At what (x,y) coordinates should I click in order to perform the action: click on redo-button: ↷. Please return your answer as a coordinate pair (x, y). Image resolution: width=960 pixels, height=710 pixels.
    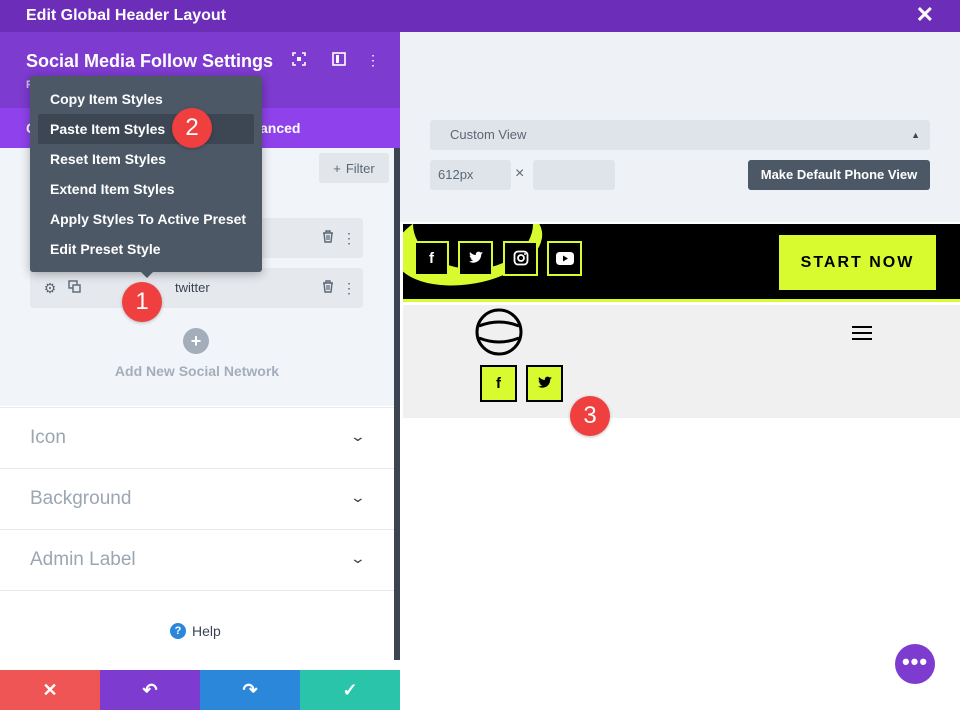
    Looking at the image, I should click on (250, 690).